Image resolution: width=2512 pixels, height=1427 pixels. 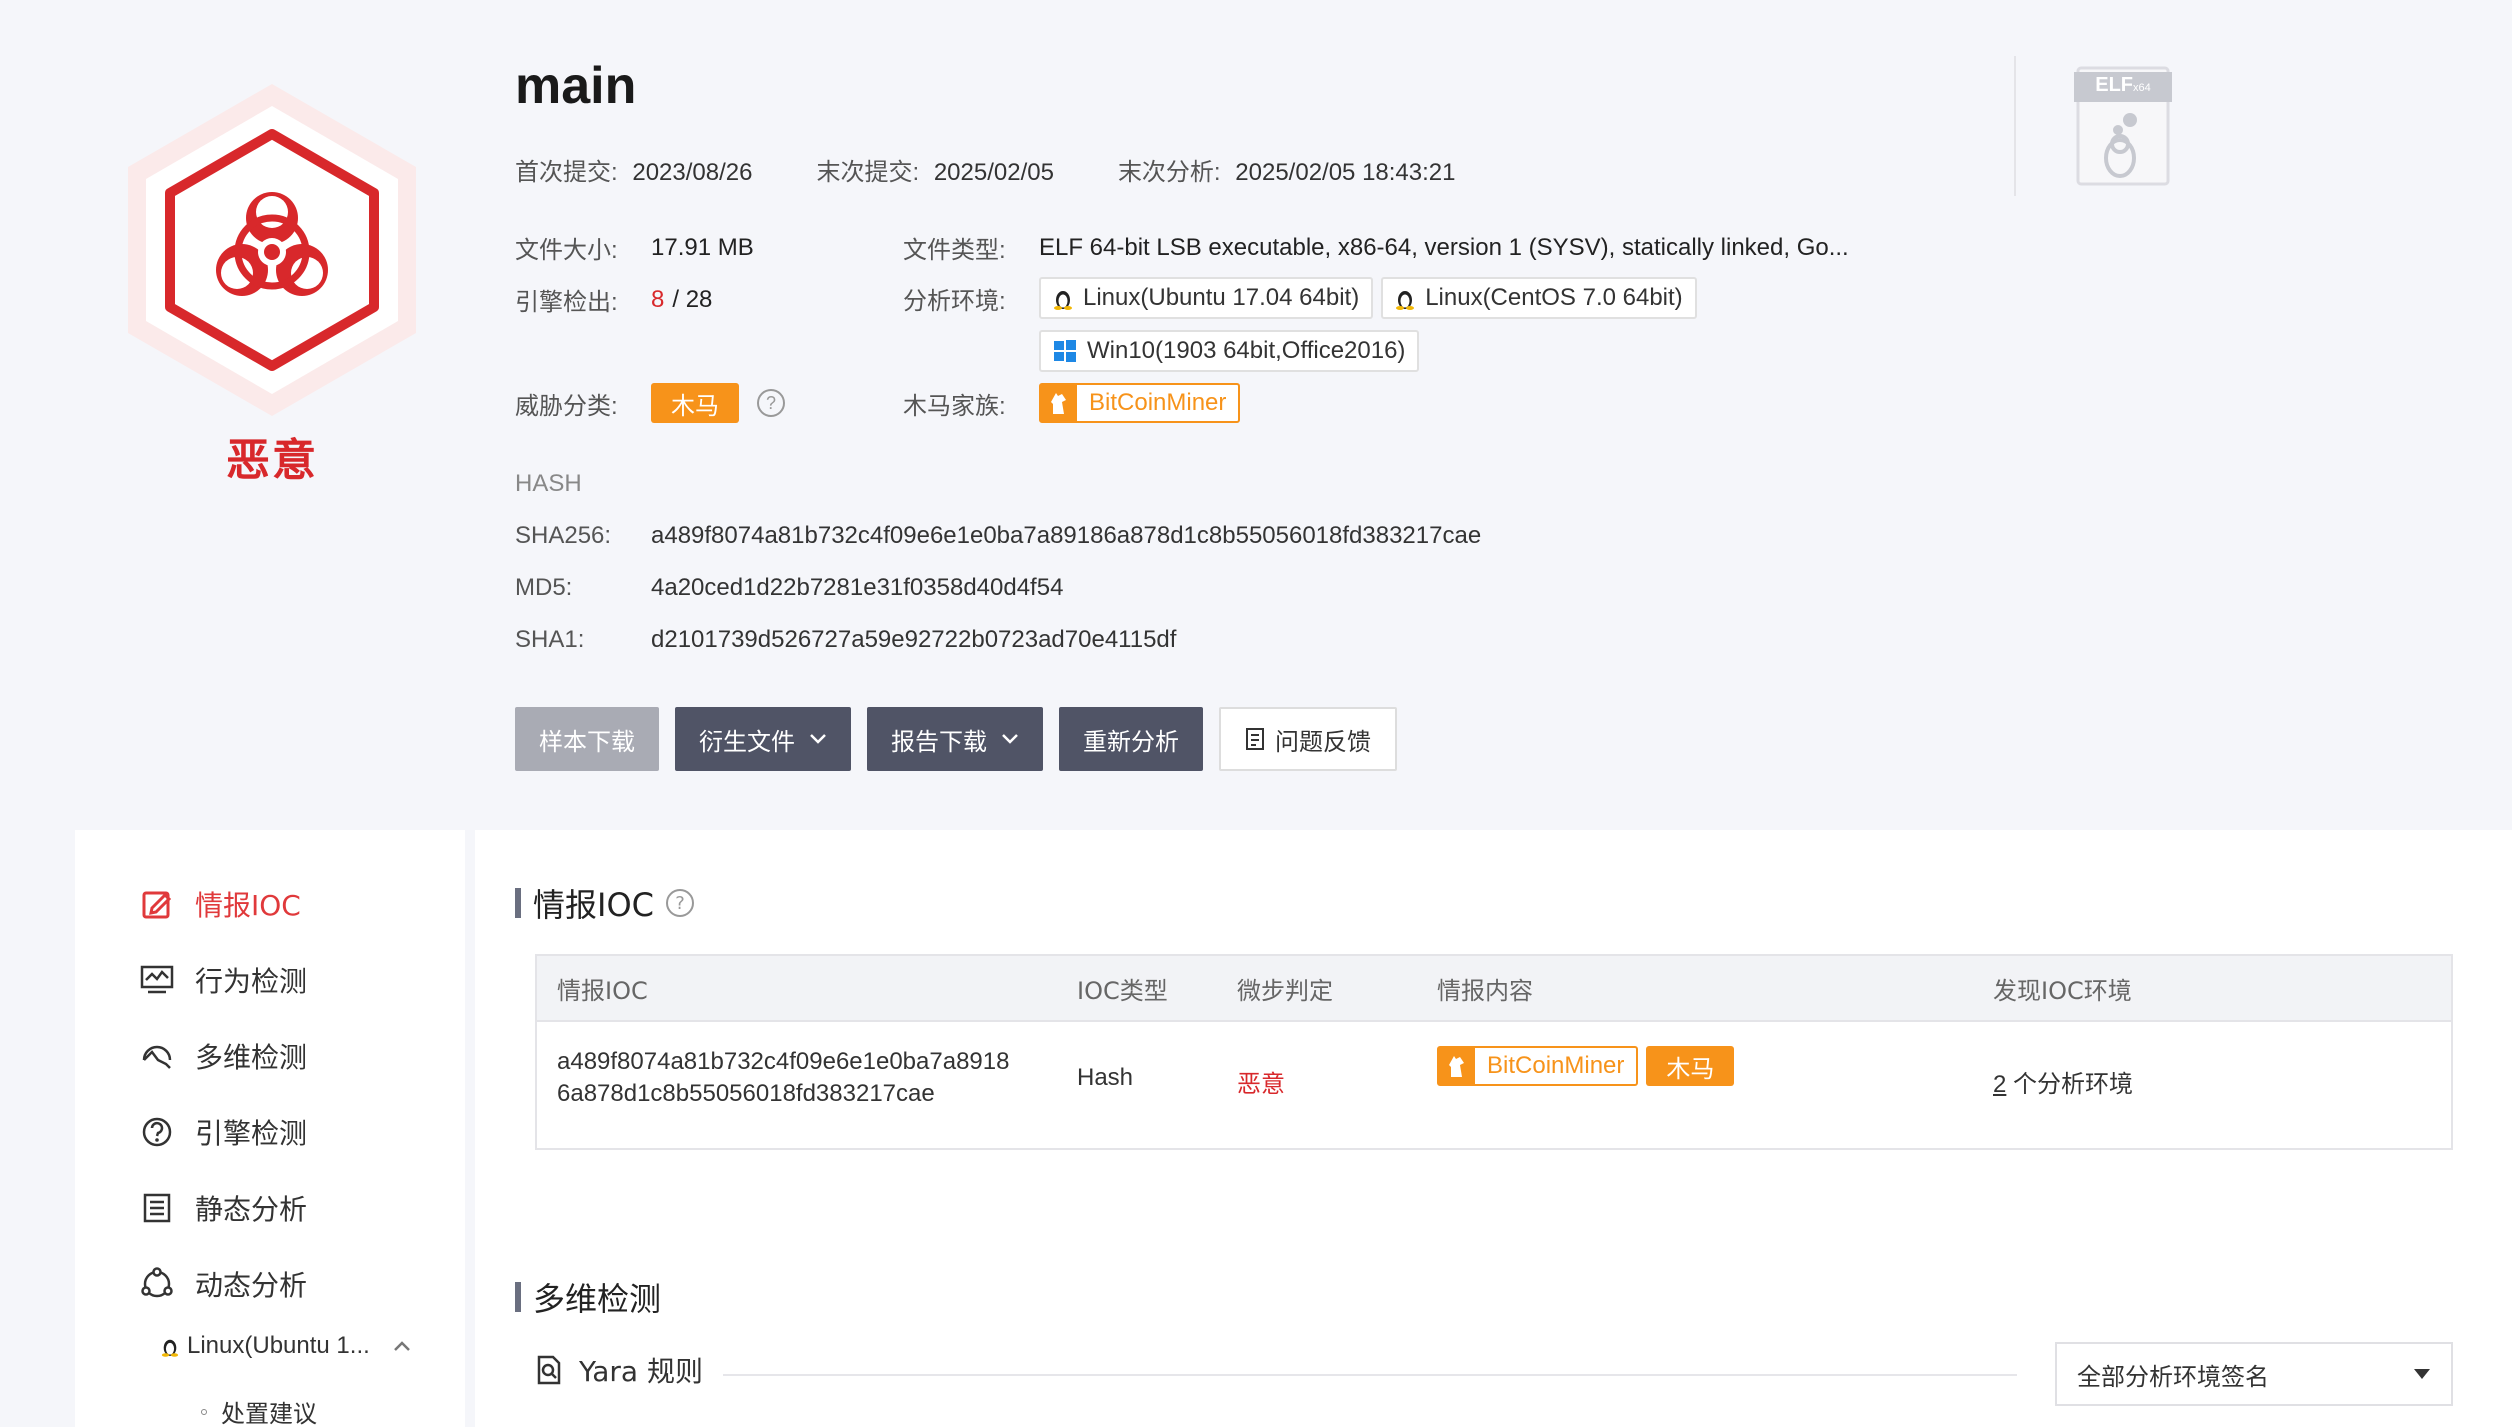 I want to click on last-submit-label: 末次提交:, so click(x=868, y=172).